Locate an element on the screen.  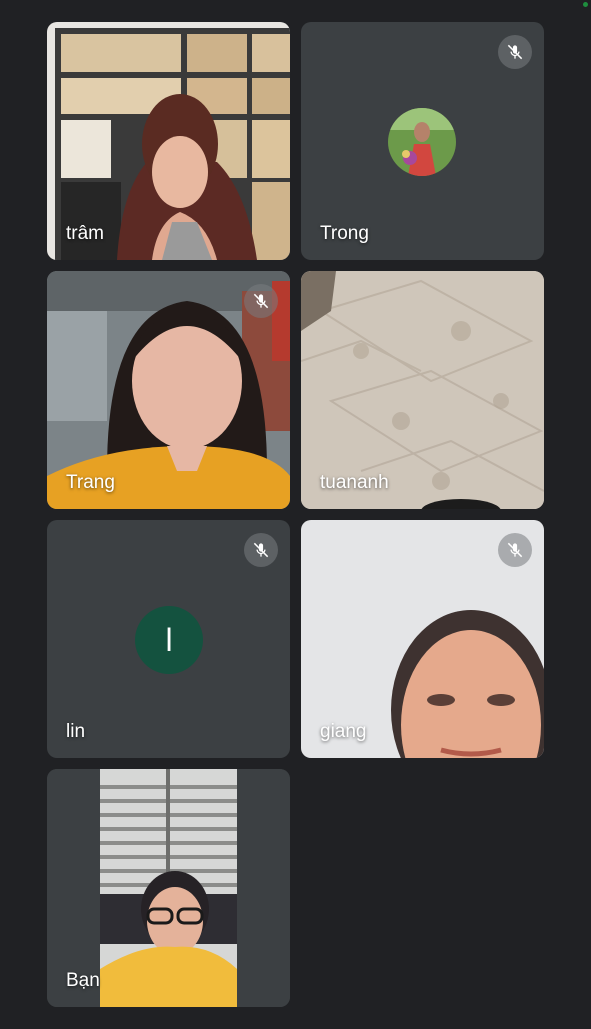
participant-name: Trong is located at coordinates (344, 233).